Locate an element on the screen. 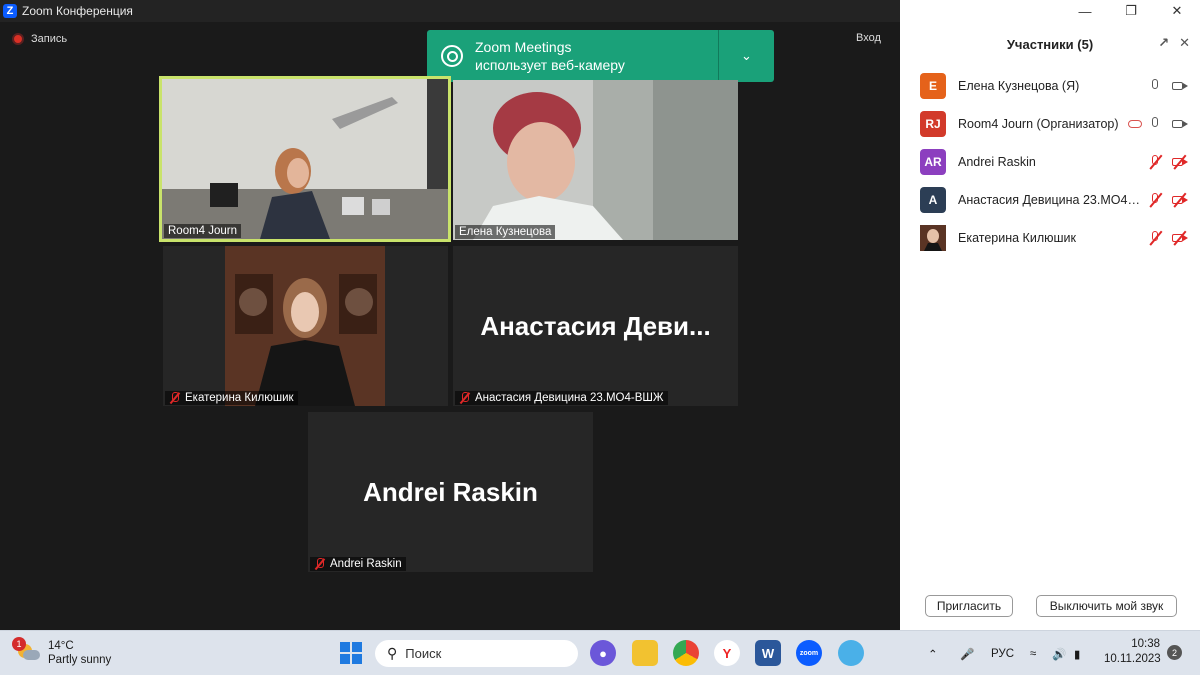 This screenshot has width=1200, height=675. tile-name-andrei: Andrei Raskin is located at coordinates (358, 564).